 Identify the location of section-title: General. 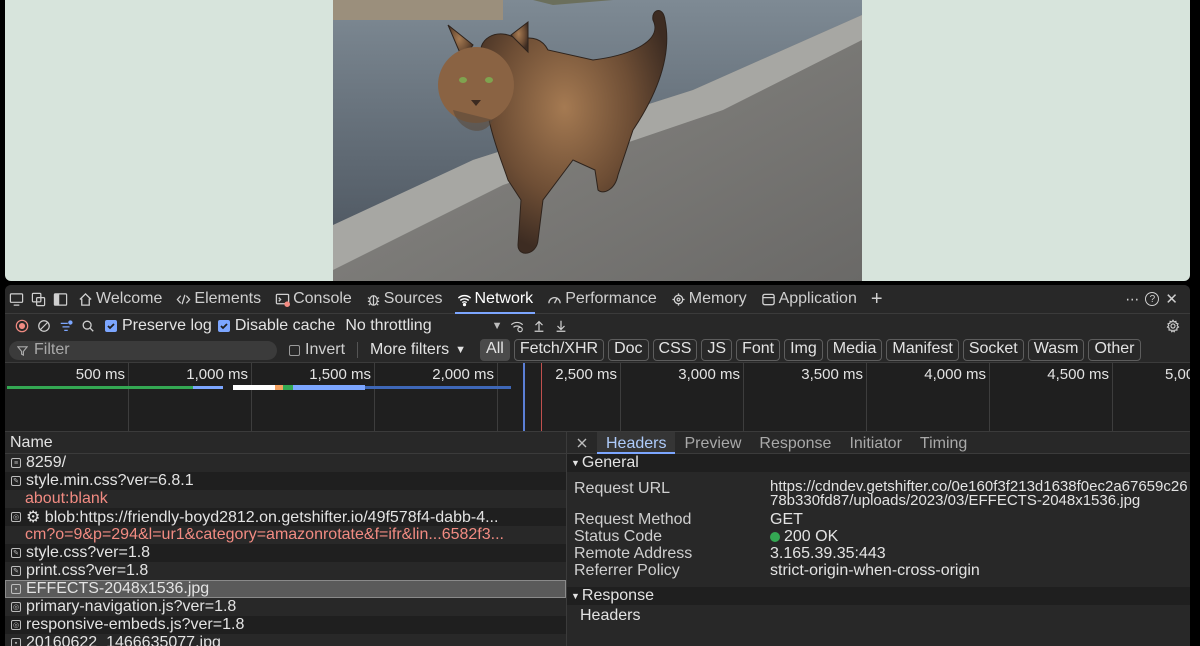
(610, 462).